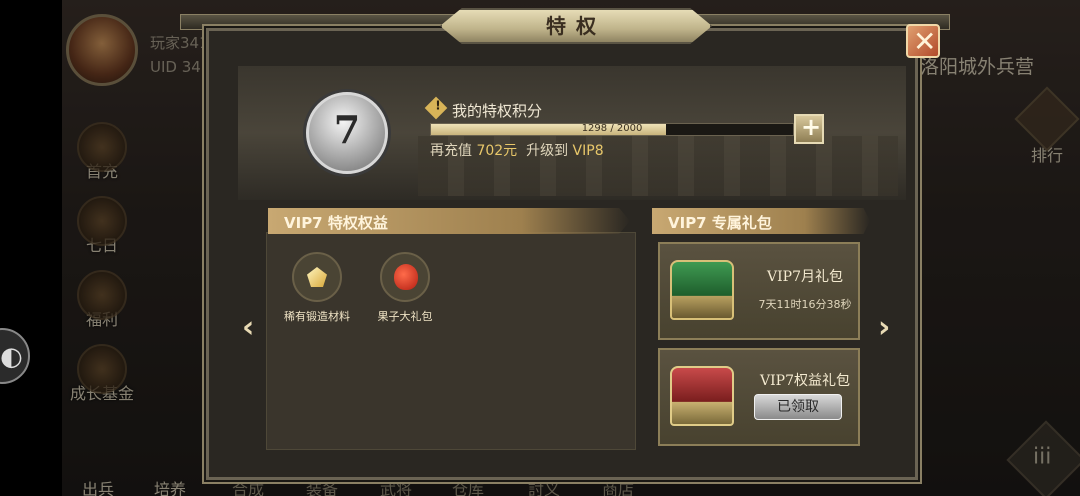  What do you see at coordinates (497, 111) in the screenshot?
I see `points-title: 我的特权积分` at bounding box center [497, 111].